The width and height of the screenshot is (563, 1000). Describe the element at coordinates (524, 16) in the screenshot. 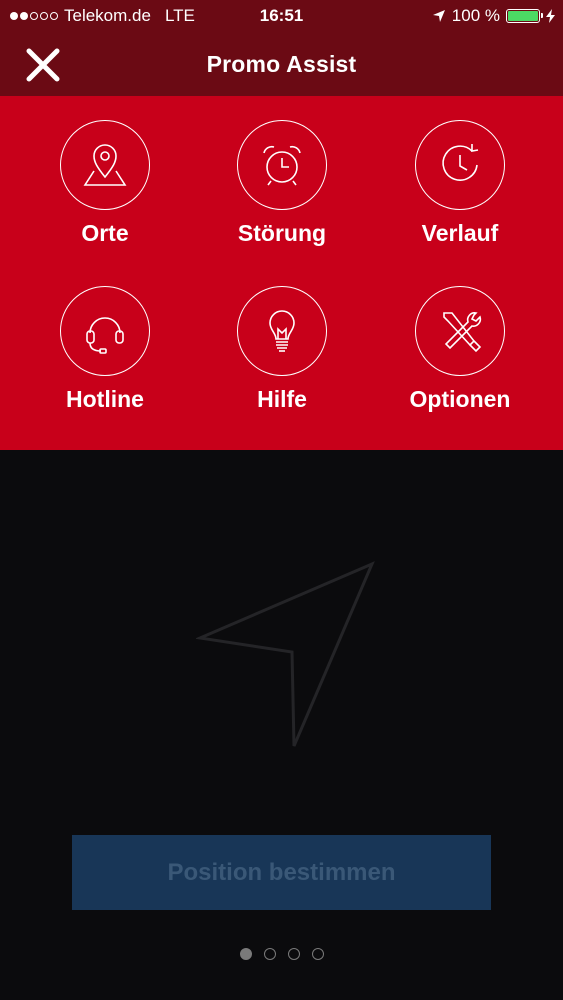

I see `battery-icon` at that location.